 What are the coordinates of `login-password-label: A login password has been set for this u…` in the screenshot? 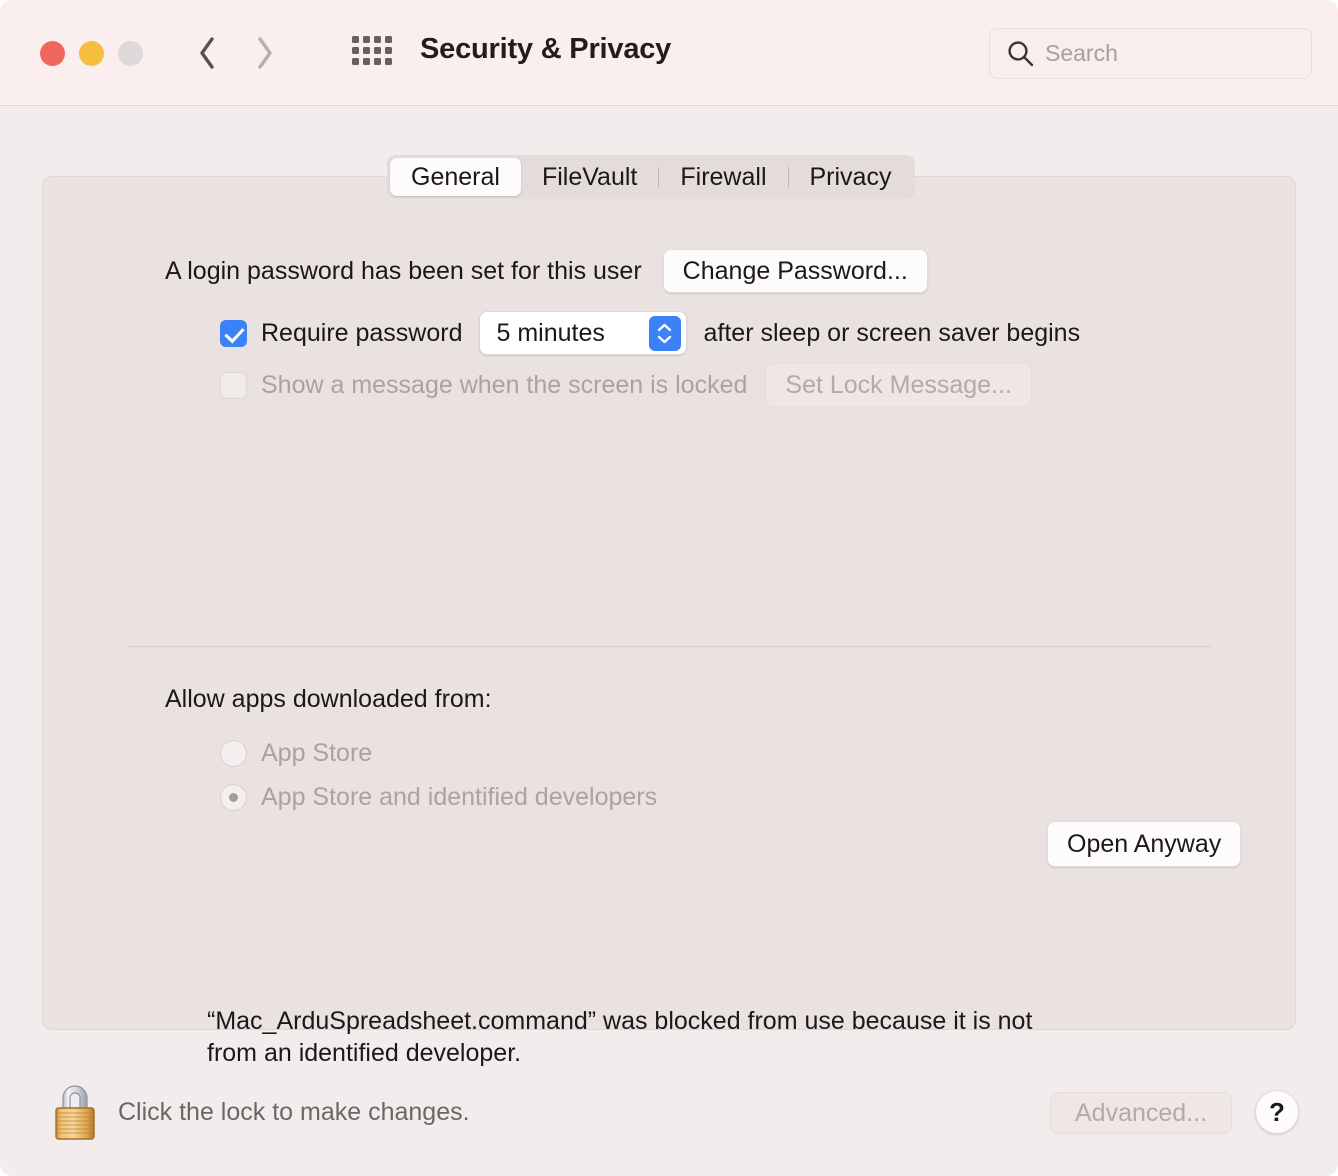 It's located at (403, 270).